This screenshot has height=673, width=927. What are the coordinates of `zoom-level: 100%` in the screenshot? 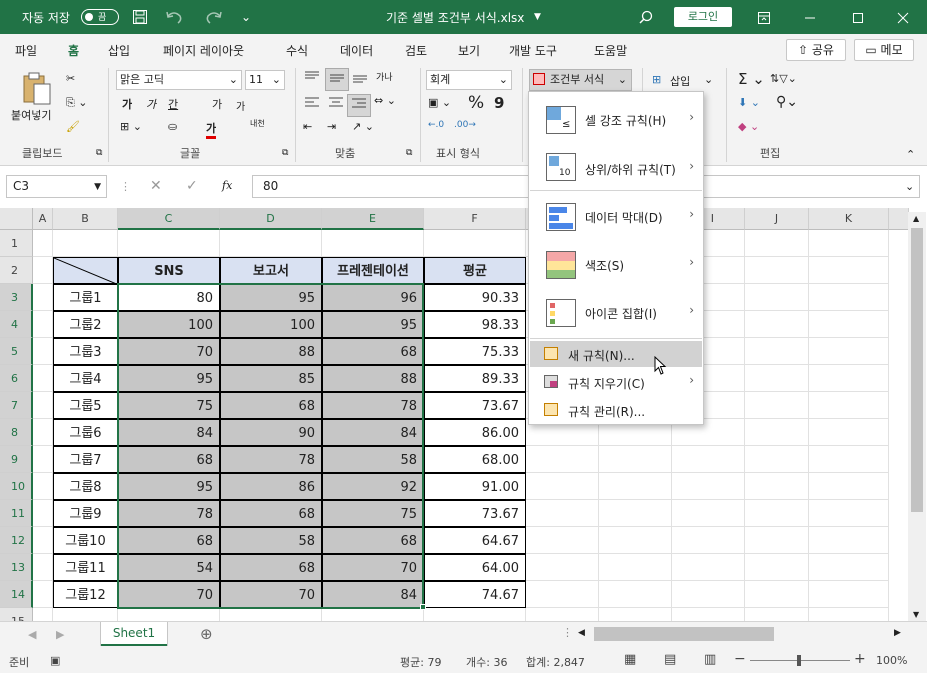 It's located at (891, 660).